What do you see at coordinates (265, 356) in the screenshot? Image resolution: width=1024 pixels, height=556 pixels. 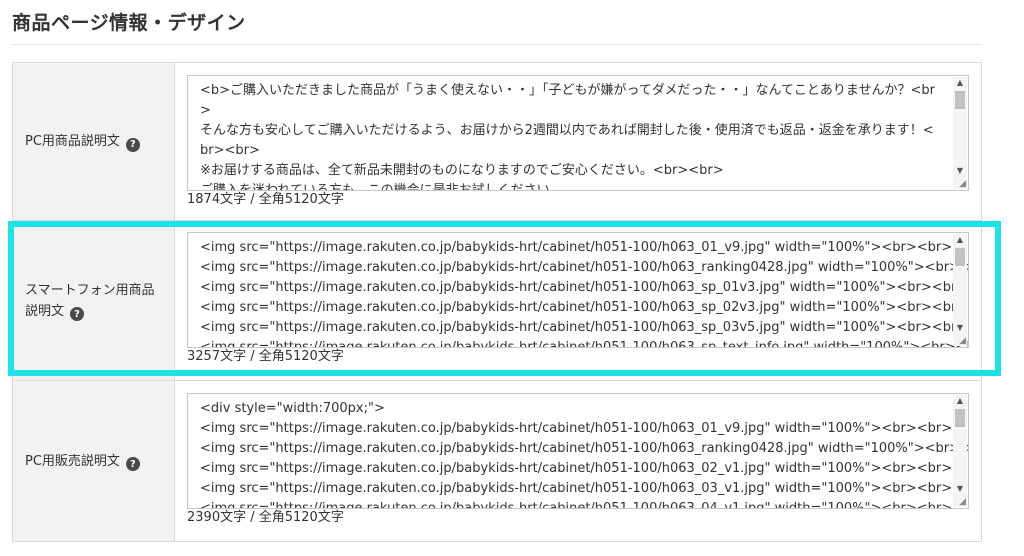 I see `character-count: 3257文字 / 全角5120文字` at bounding box center [265, 356].